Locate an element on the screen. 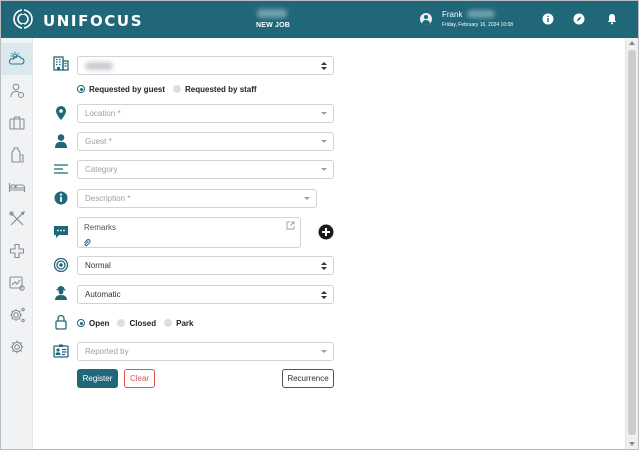 The width and height of the screenshot is (639, 450). bed-icon is located at coordinates (16, 187).